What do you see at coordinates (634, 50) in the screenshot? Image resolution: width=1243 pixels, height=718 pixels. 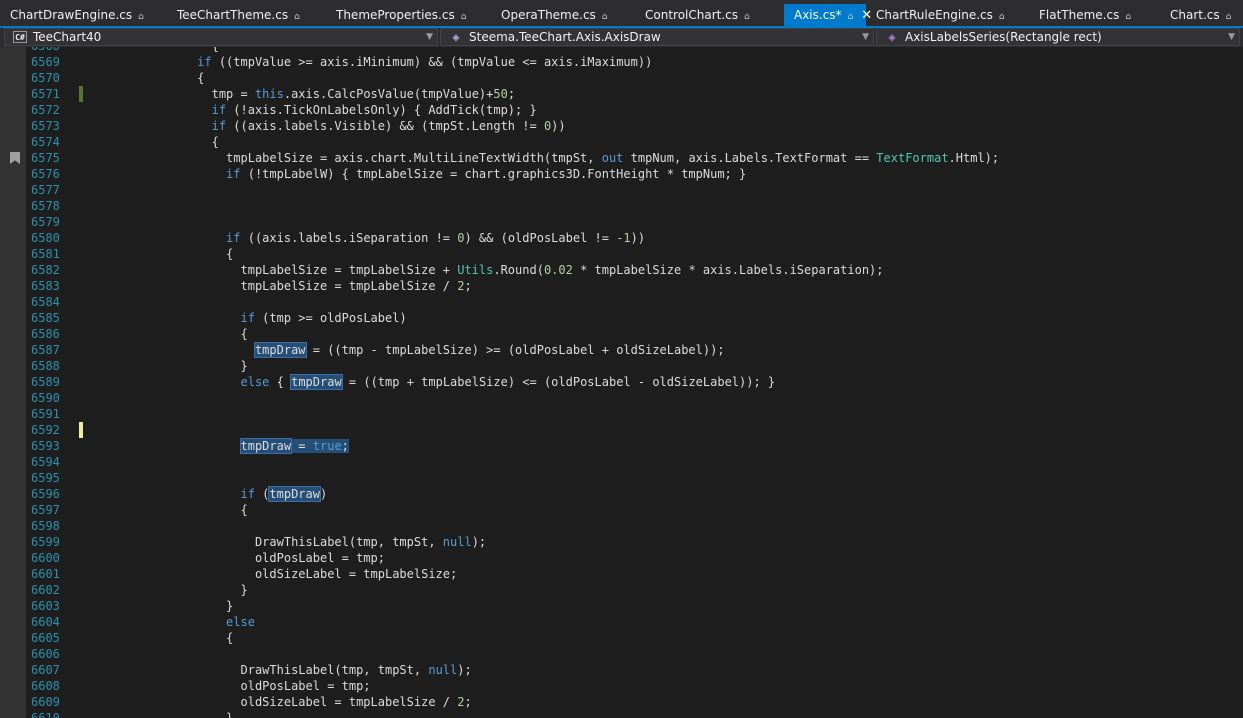 I see `code-line: 6568 {` at bounding box center [634, 50].